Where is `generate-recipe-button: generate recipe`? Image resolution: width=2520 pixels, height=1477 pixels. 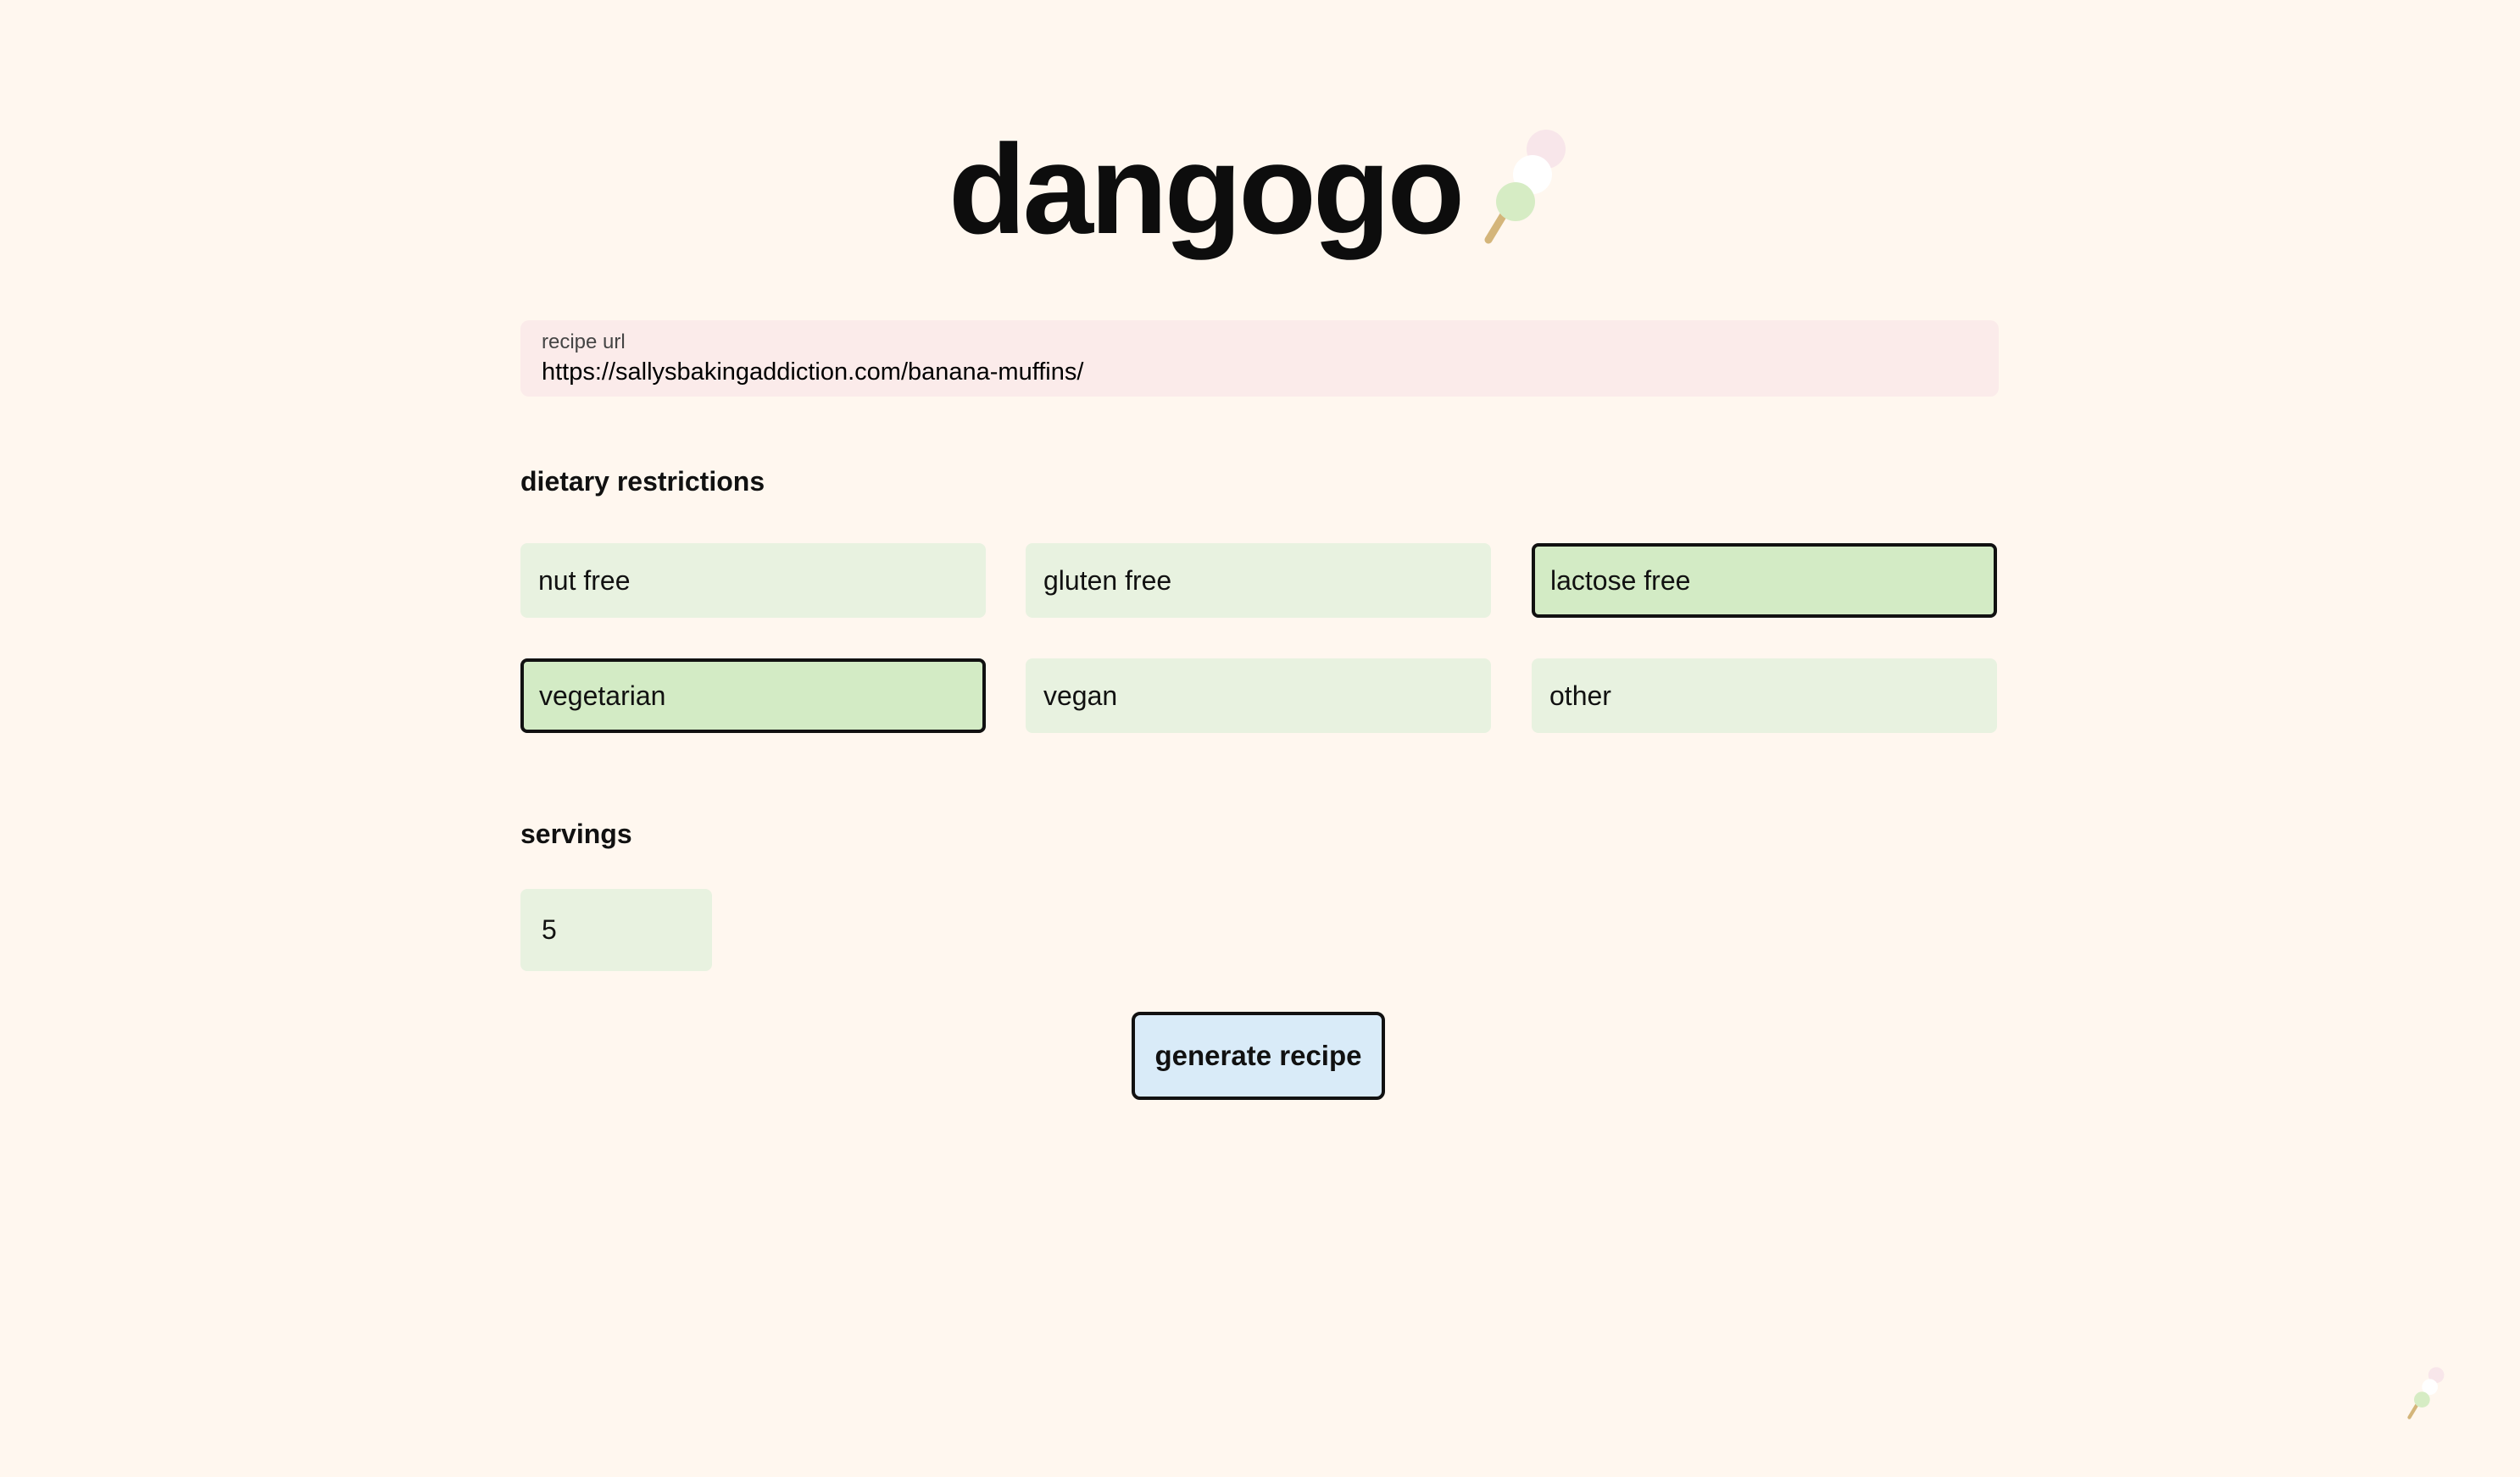
generate-recipe-button: generate recipe is located at coordinates (1258, 1056).